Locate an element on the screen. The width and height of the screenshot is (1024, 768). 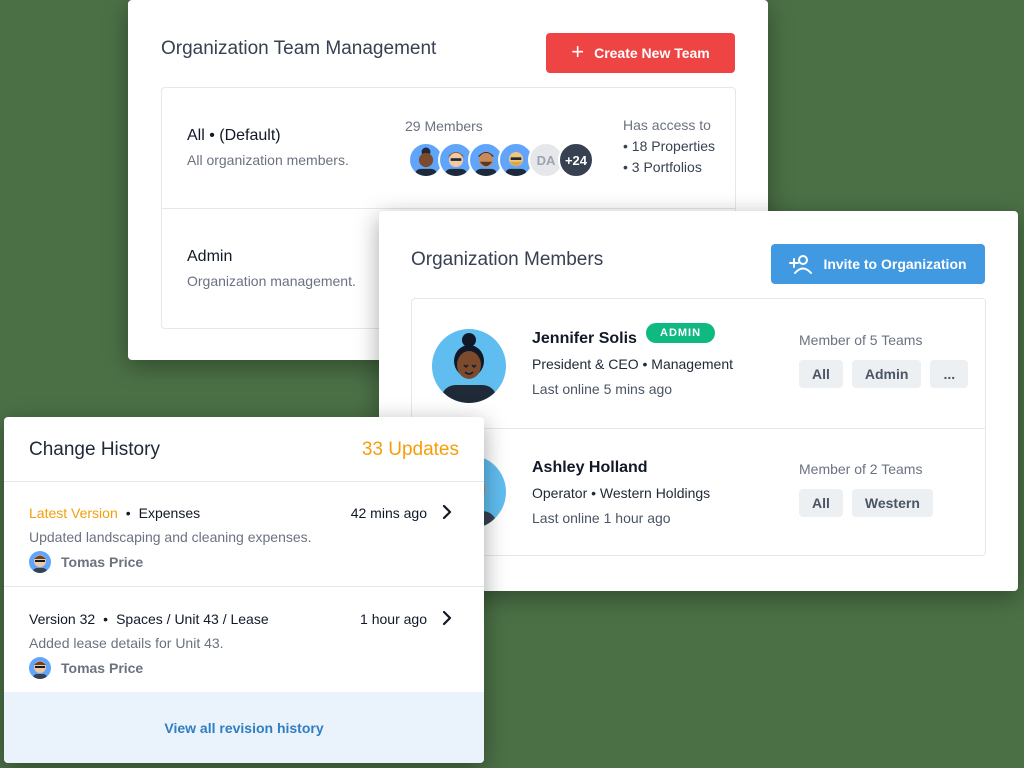
history-entry-header: Latest Version • Expenses is located at coordinates (115, 513).